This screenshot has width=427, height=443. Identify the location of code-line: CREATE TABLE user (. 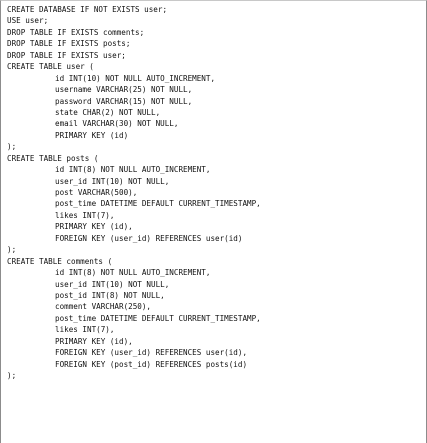
(214, 66).